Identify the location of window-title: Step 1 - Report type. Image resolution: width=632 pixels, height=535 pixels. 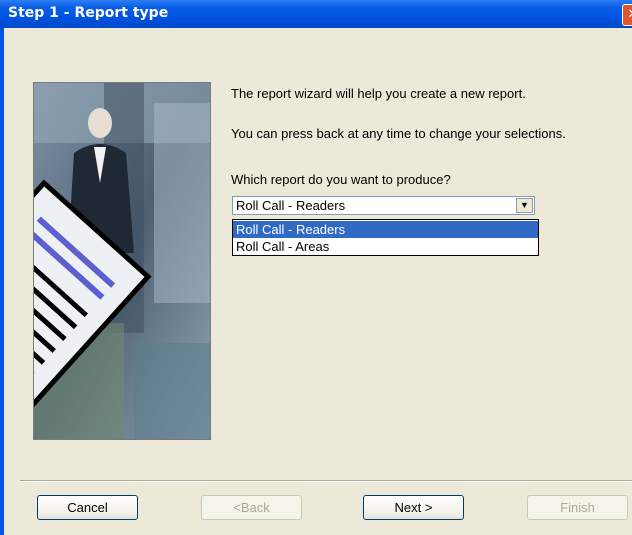
(88, 13).